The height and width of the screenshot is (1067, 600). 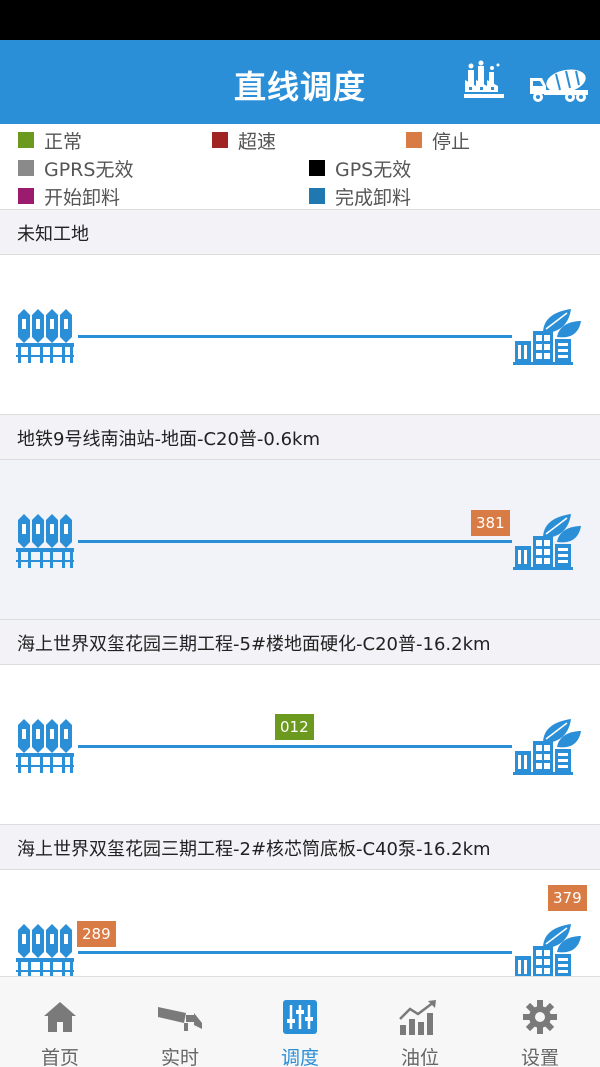 What do you see at coordinates (300, 167) in the screenshot?
I see `status-legend: 正常 超速 停止 GPRS无效 GPS无效 开始卸料 完成卸料` at bounding box center [300, 167].